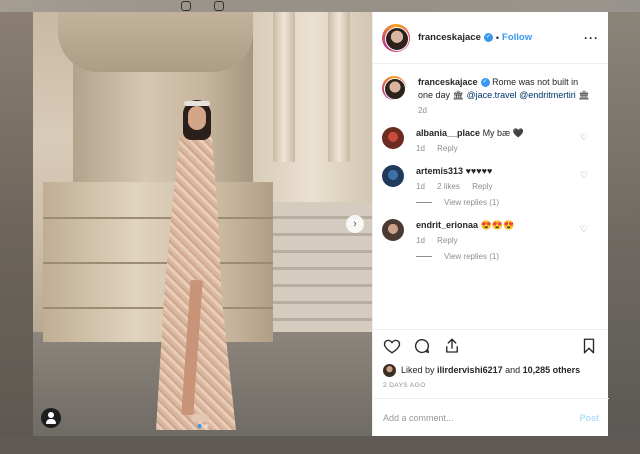 The image size is (640, 454). I want to click on post-header: franceskajace ✓ • Follow ···, so click(490, 38).